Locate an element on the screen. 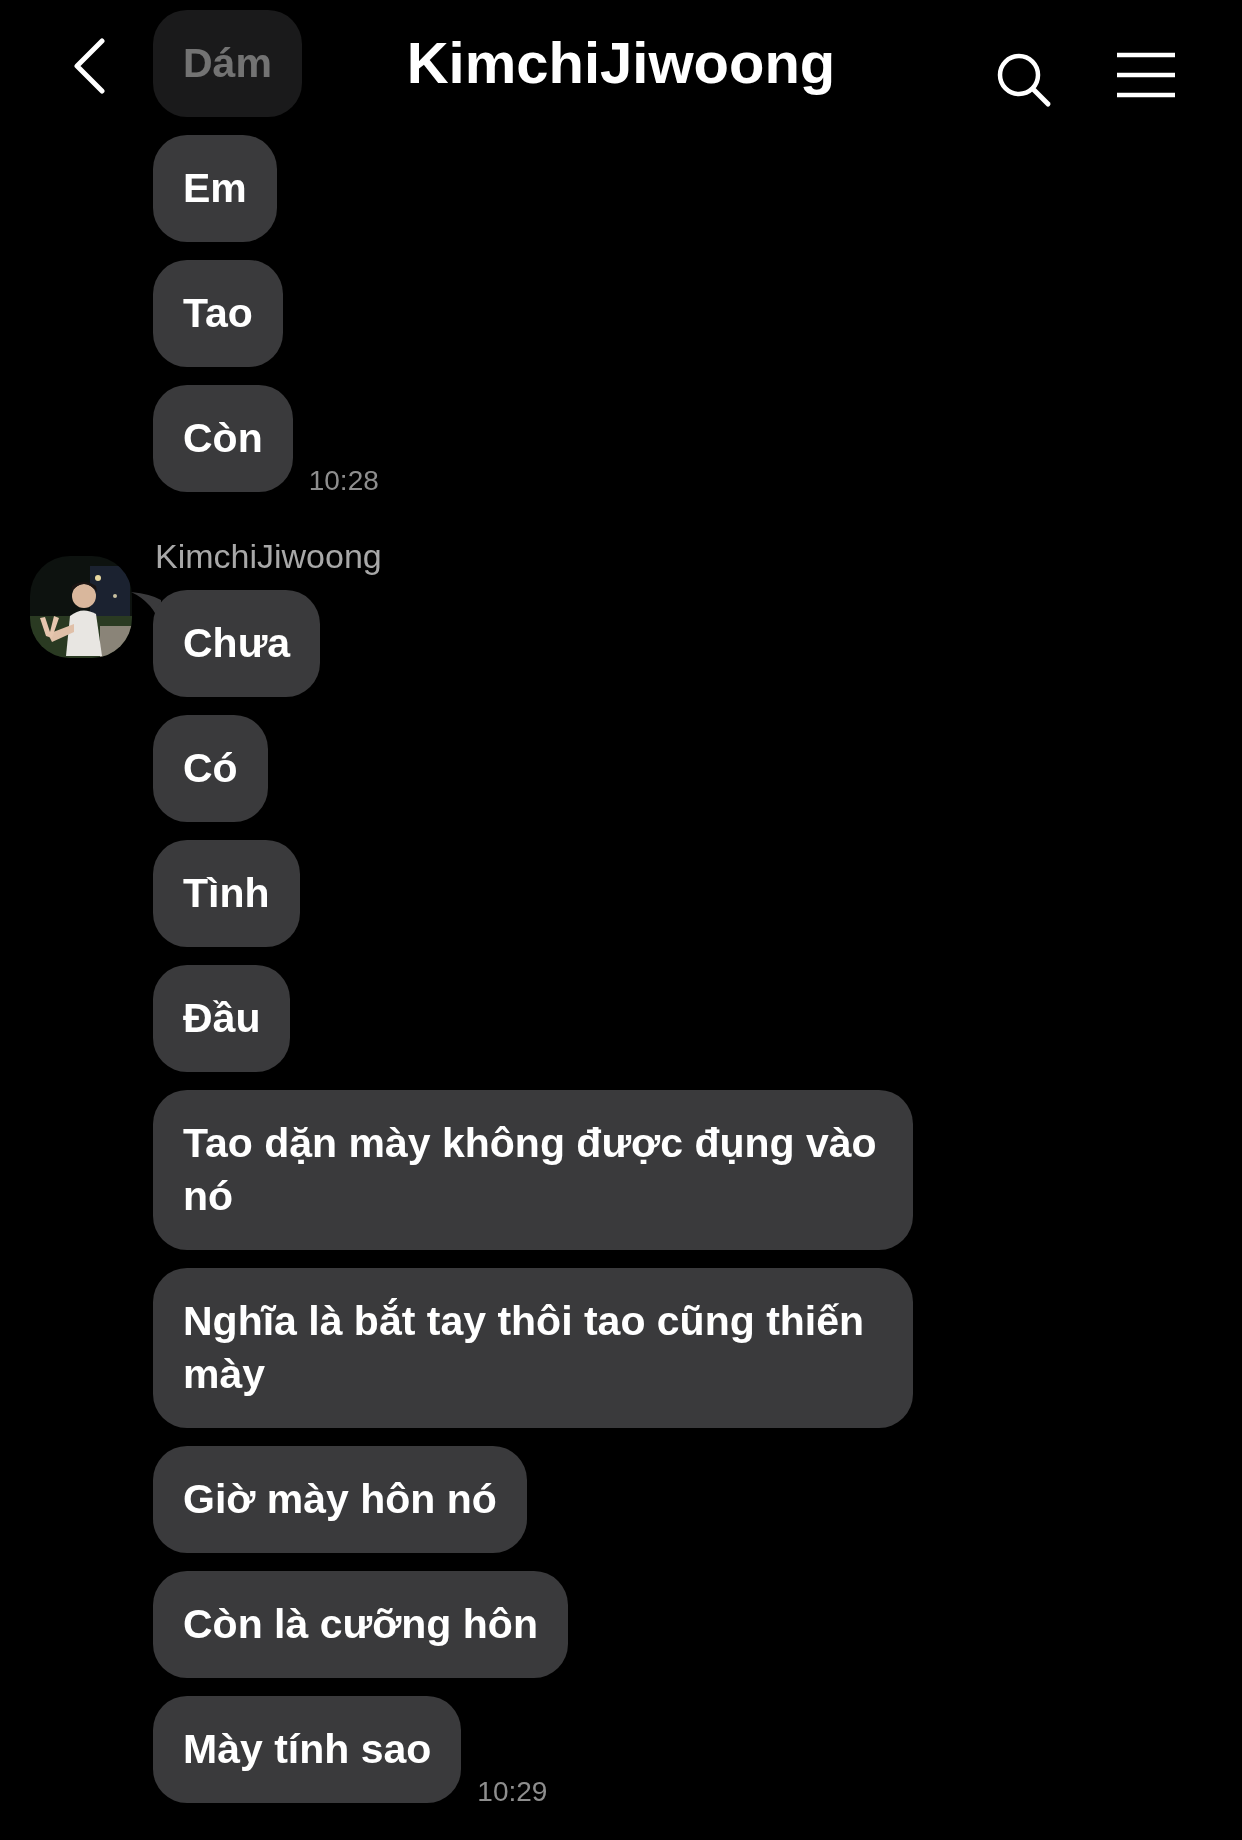 The image size is (1242, 1840). timestamp: 10:28 is located at coordinates (343, 481).